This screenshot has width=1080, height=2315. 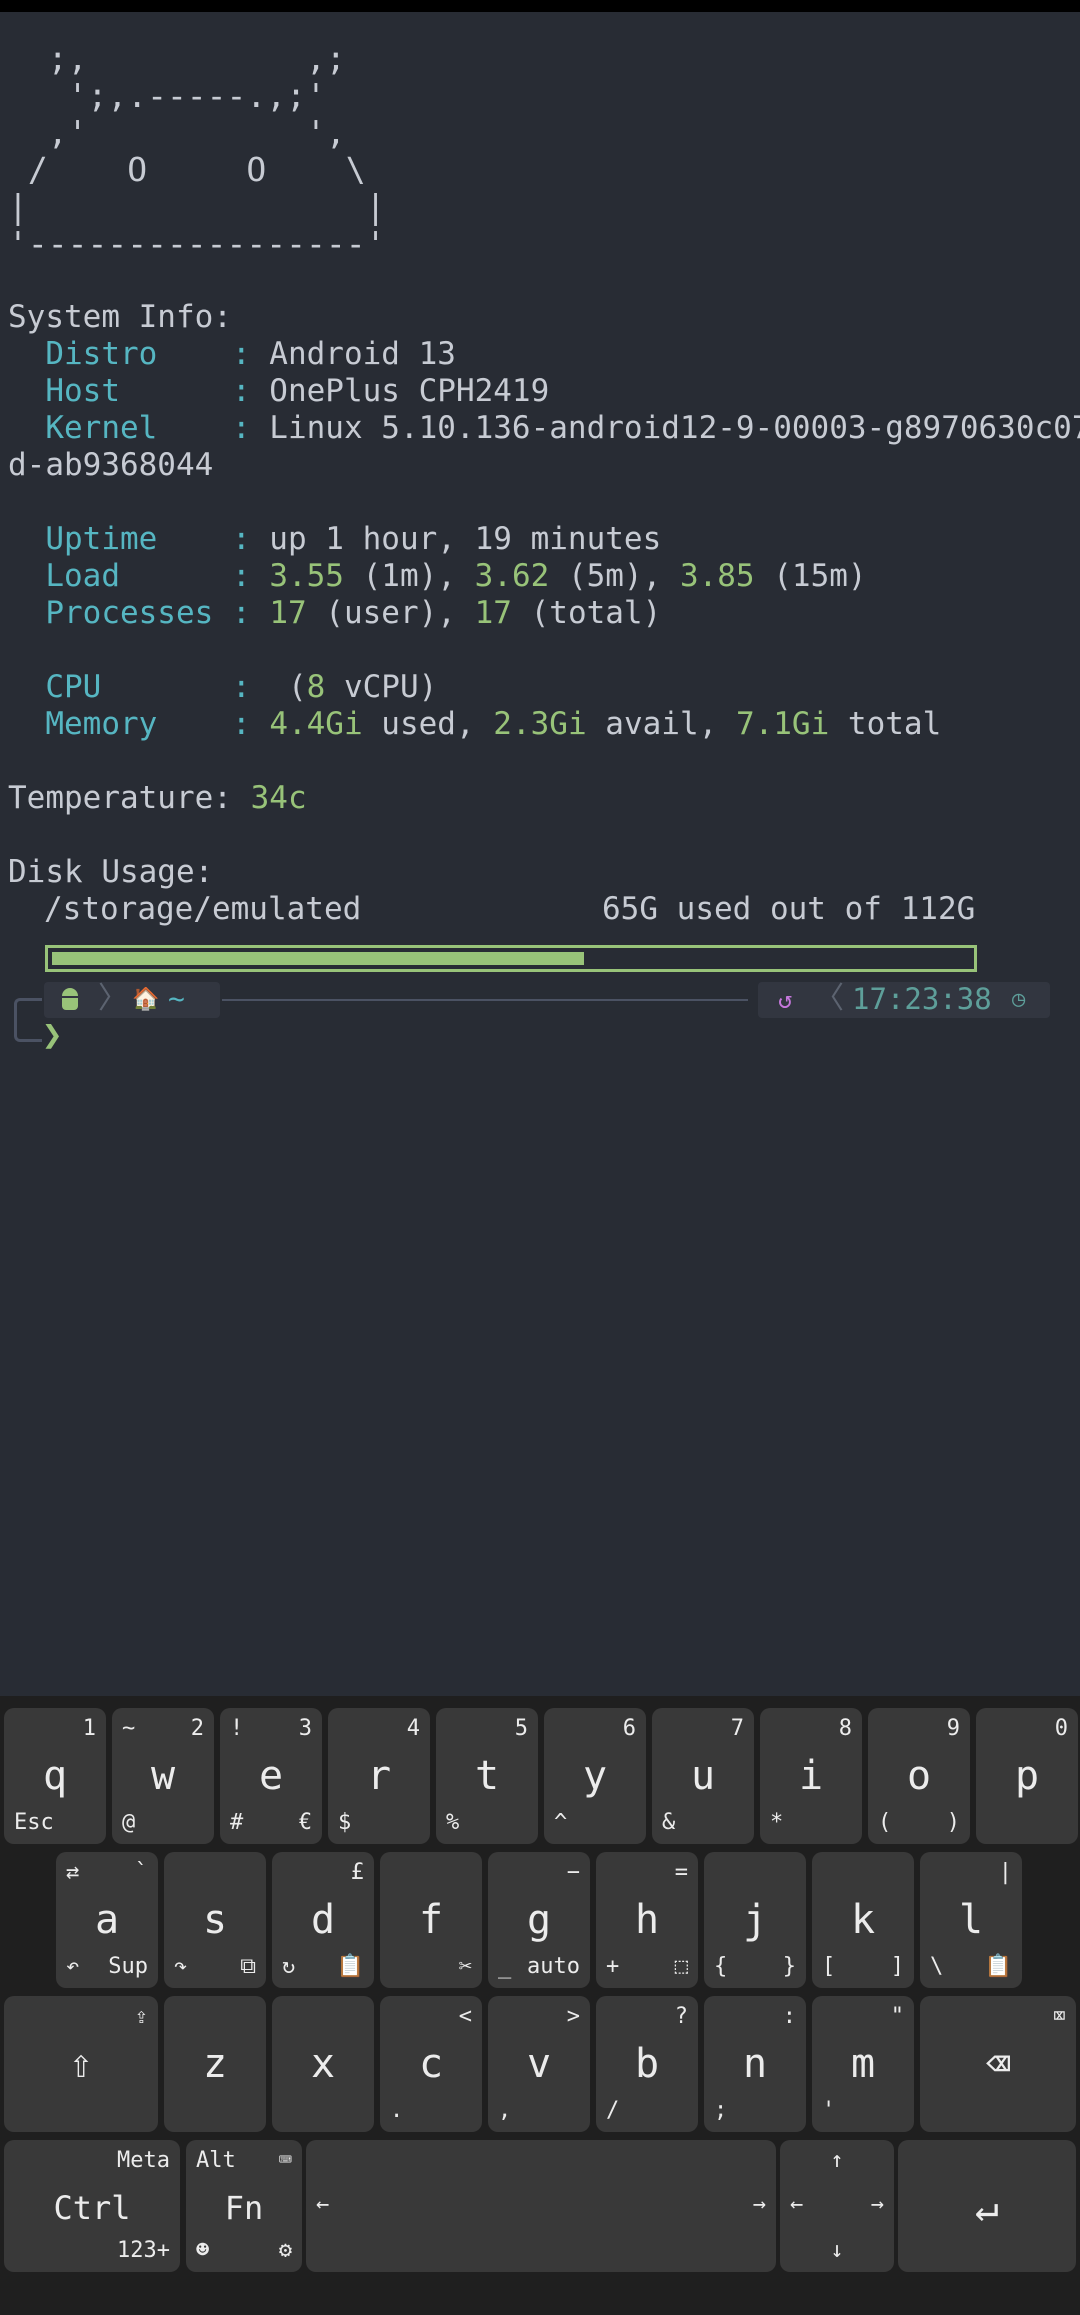 What do you see at coordinates (505, 2110) in the screenshot?
I see `key-v-bl-label: ,` at bounding box center [505, 2110].